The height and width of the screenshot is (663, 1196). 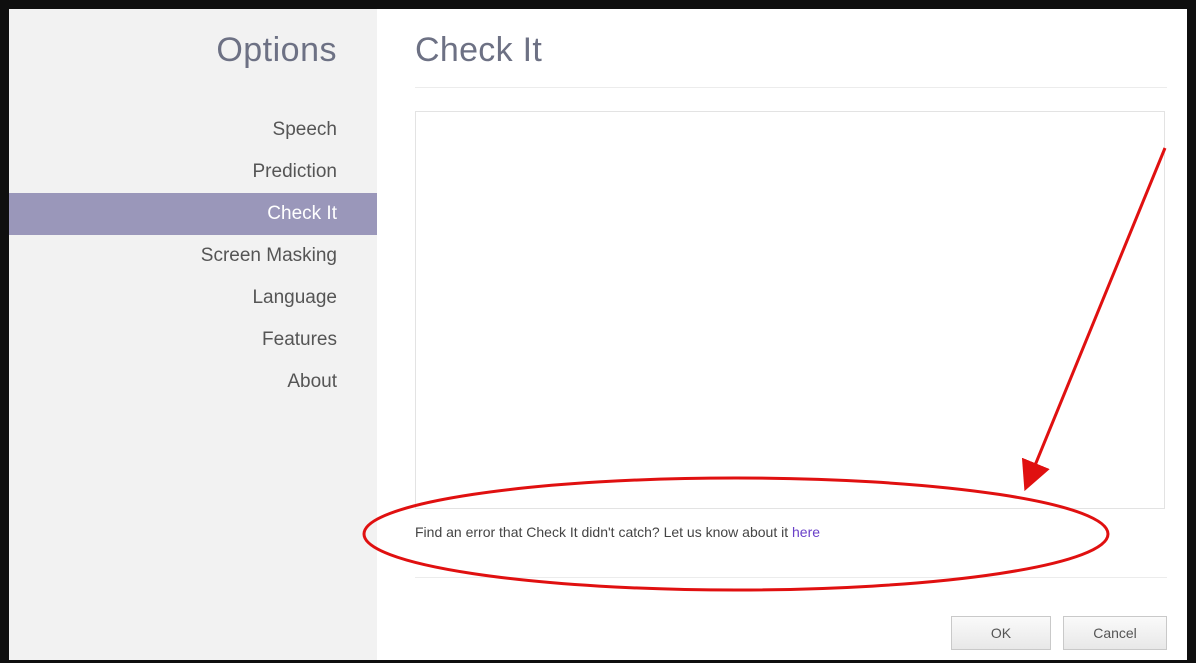 I want to click on nav-item-speech: Speech, so click(x=193, y=130).